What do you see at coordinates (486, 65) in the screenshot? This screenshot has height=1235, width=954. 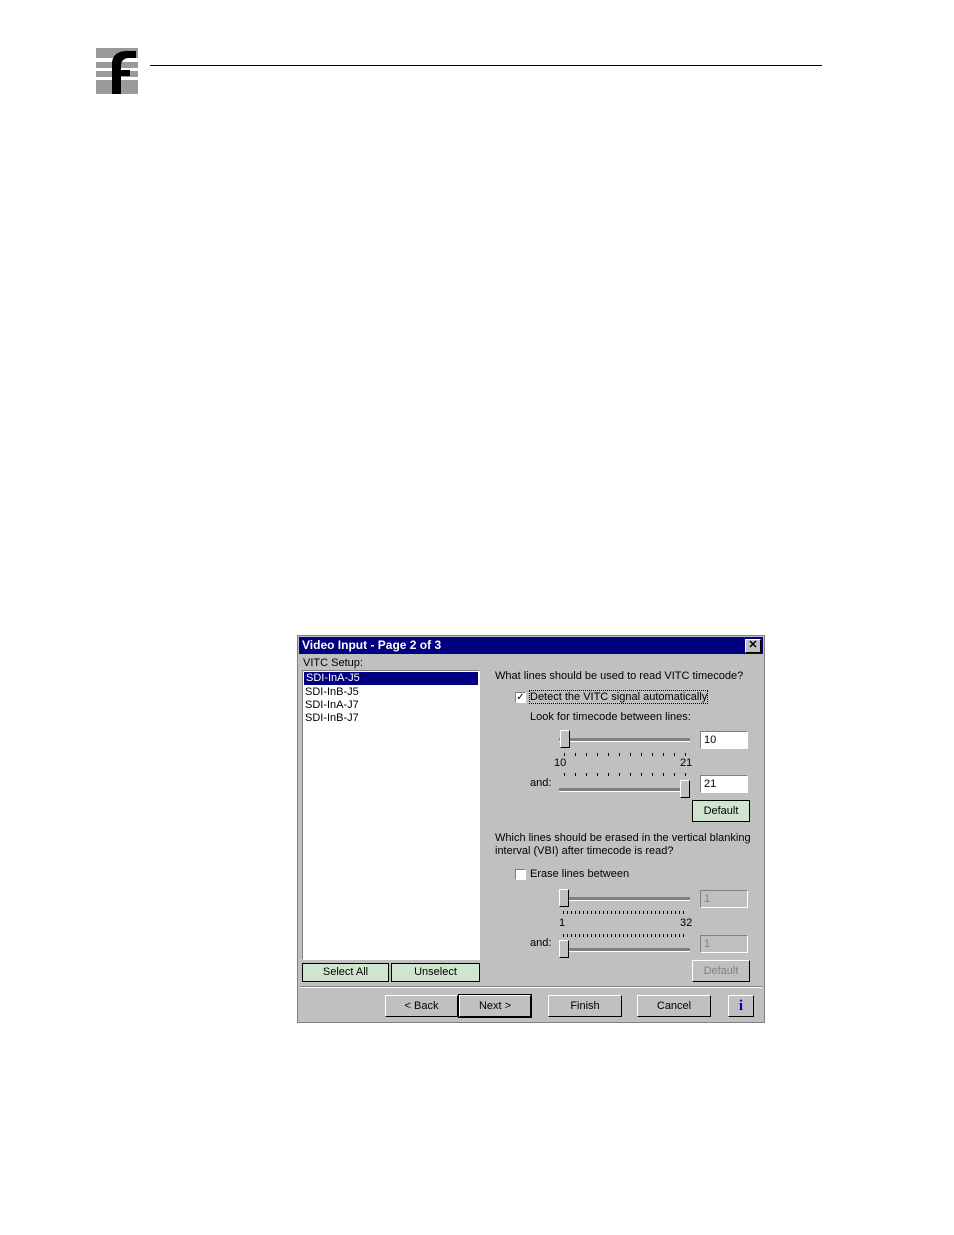 I see `header-rule` at bounding box center [486, 65].